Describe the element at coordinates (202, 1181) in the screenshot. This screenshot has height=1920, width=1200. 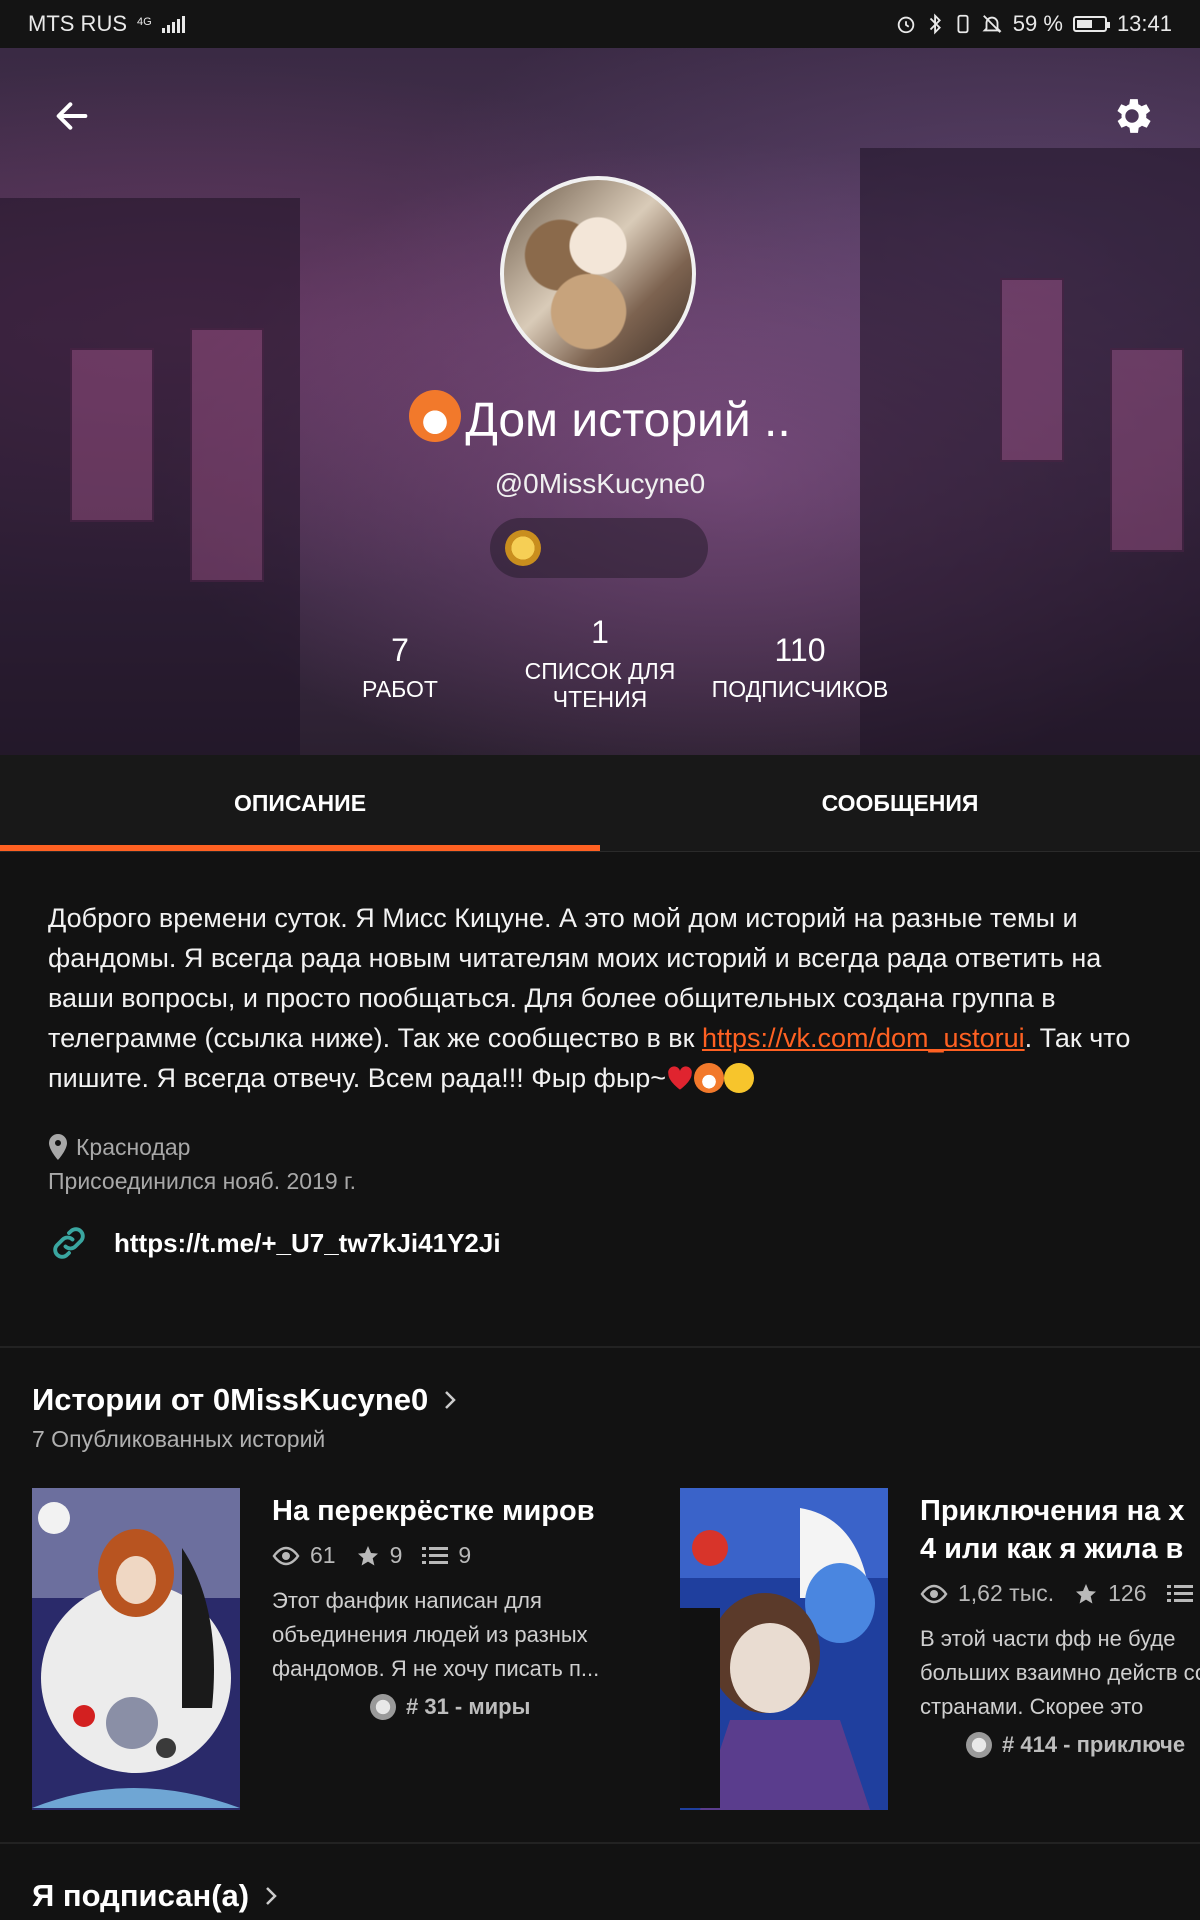
I see `joined-date: Присоединился нояб. 2019 г.` at that location.